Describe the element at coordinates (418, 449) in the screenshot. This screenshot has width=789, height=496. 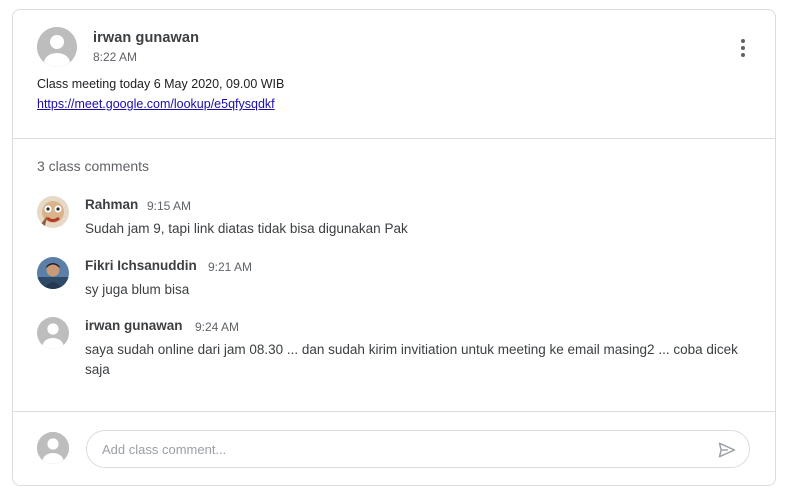
I see `add-comment-input` at that location.